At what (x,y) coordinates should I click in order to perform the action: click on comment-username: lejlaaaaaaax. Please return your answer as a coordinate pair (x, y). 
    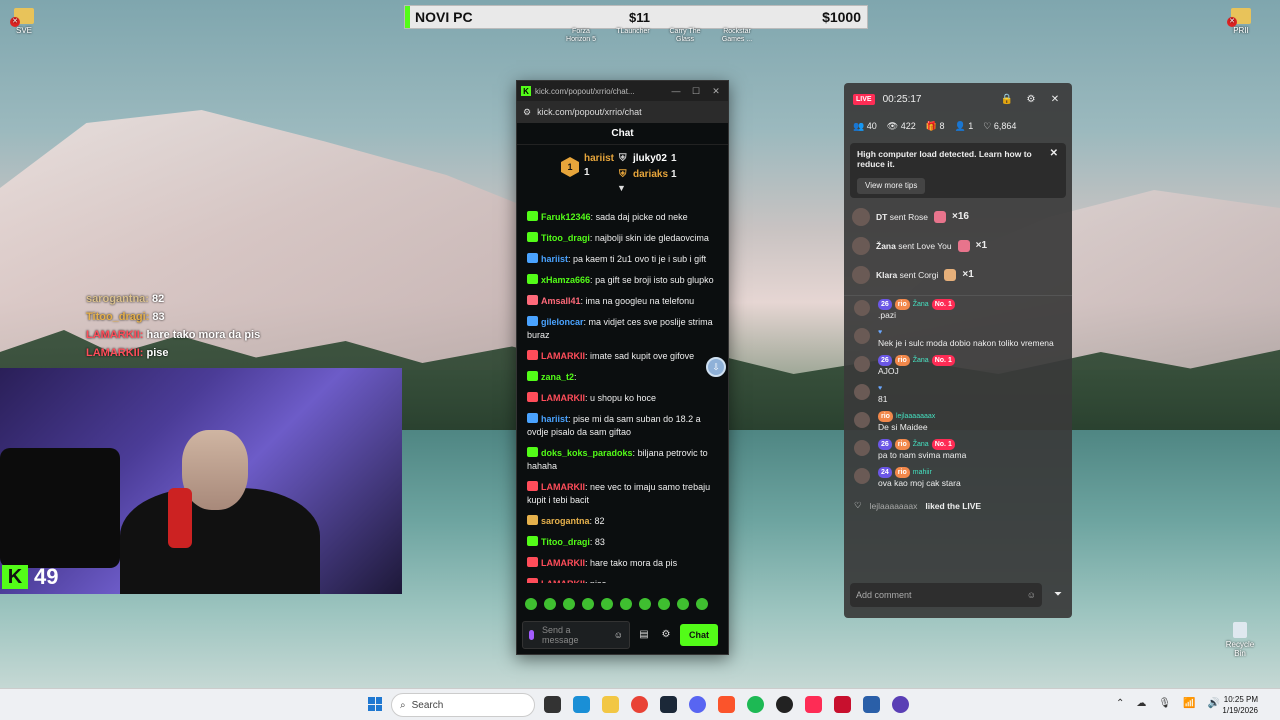
    Looking at the image, I should click on (915, 416).